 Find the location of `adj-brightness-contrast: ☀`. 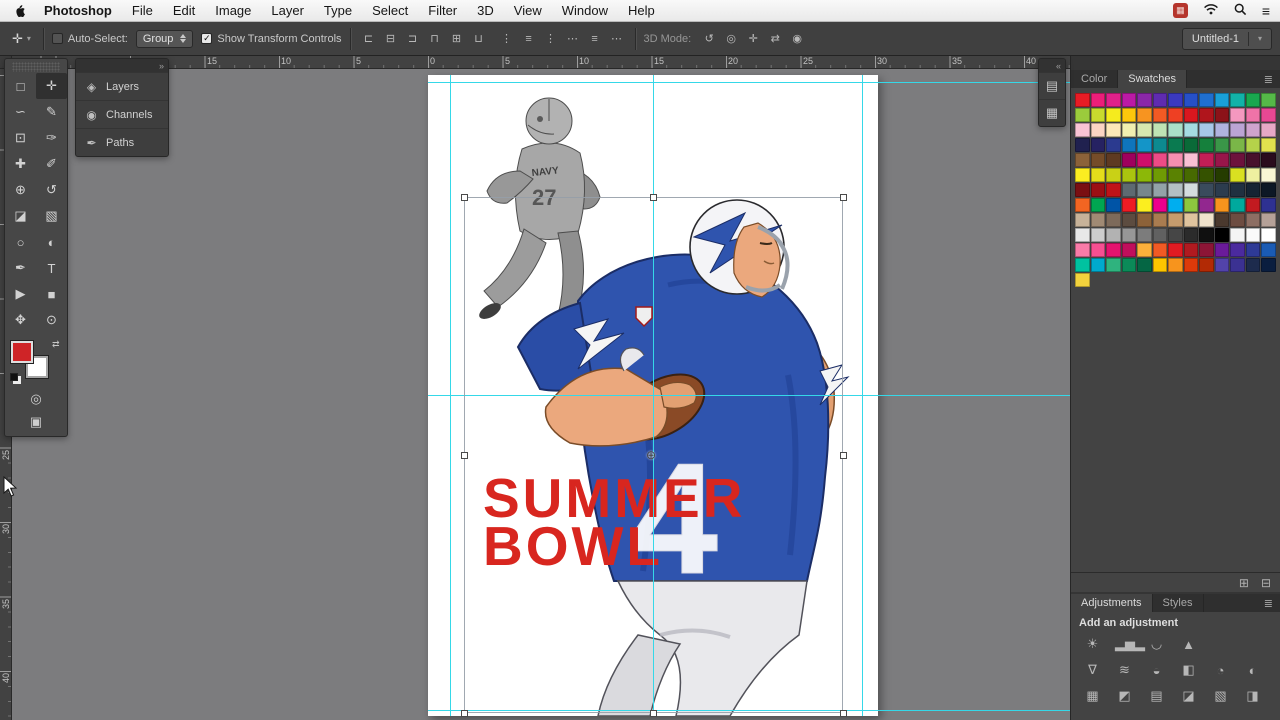

adj-brightness-contrast: ☀ is located at coordinates (1092, 644).